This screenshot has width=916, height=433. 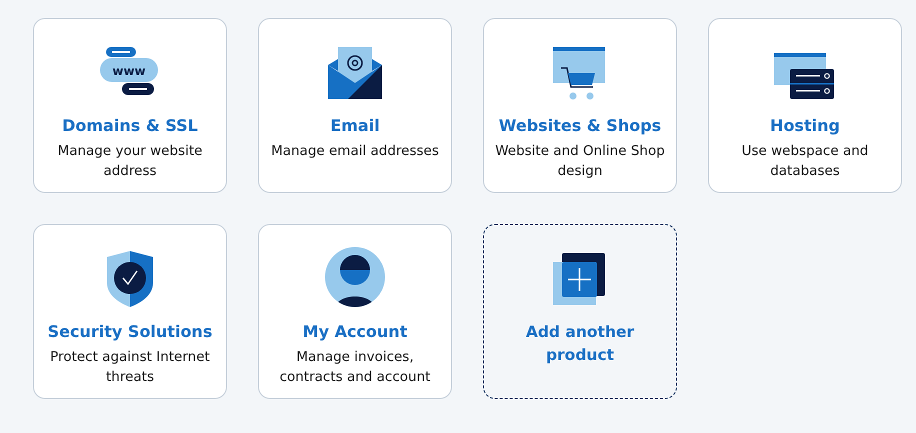 I want to click on card-description: Manage email addresses, so click(x=355, y=151).